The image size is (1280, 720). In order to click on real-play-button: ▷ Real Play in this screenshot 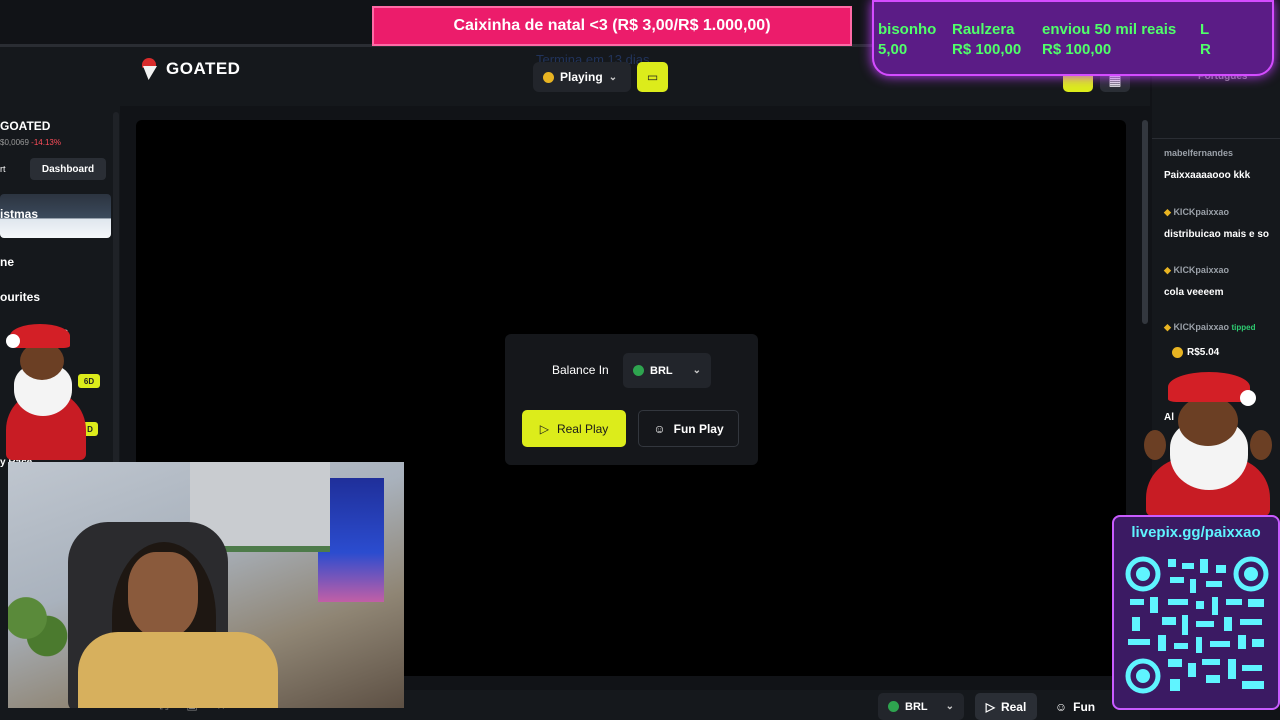, I will do `click(574, 428)`.